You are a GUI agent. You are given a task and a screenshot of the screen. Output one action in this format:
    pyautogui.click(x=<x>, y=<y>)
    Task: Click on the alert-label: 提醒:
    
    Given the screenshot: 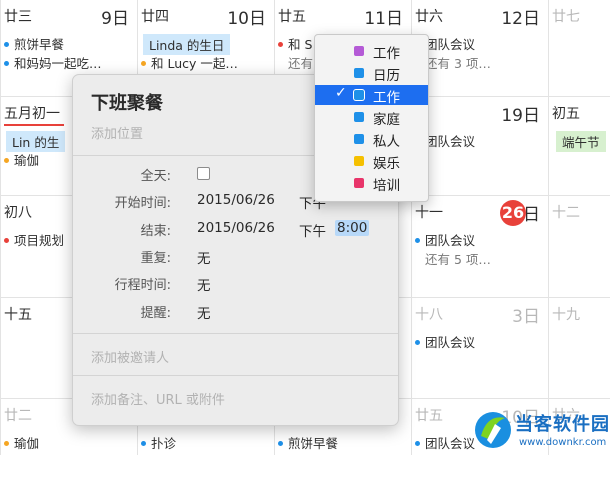 What is the action you would take?
    pyautogui.click(x=155, y=313)
    